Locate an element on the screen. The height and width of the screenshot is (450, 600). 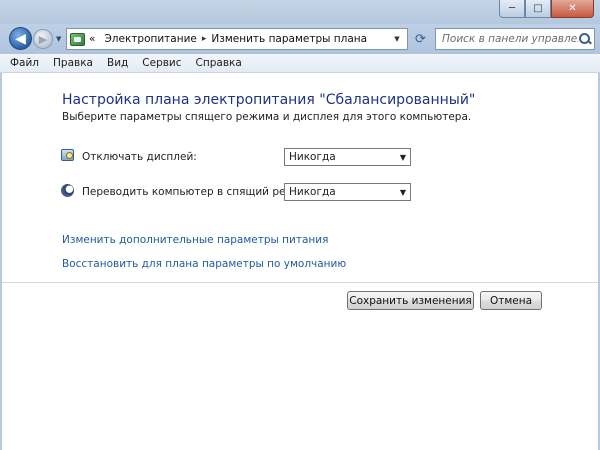
divider is located at coordinates (300, 282).